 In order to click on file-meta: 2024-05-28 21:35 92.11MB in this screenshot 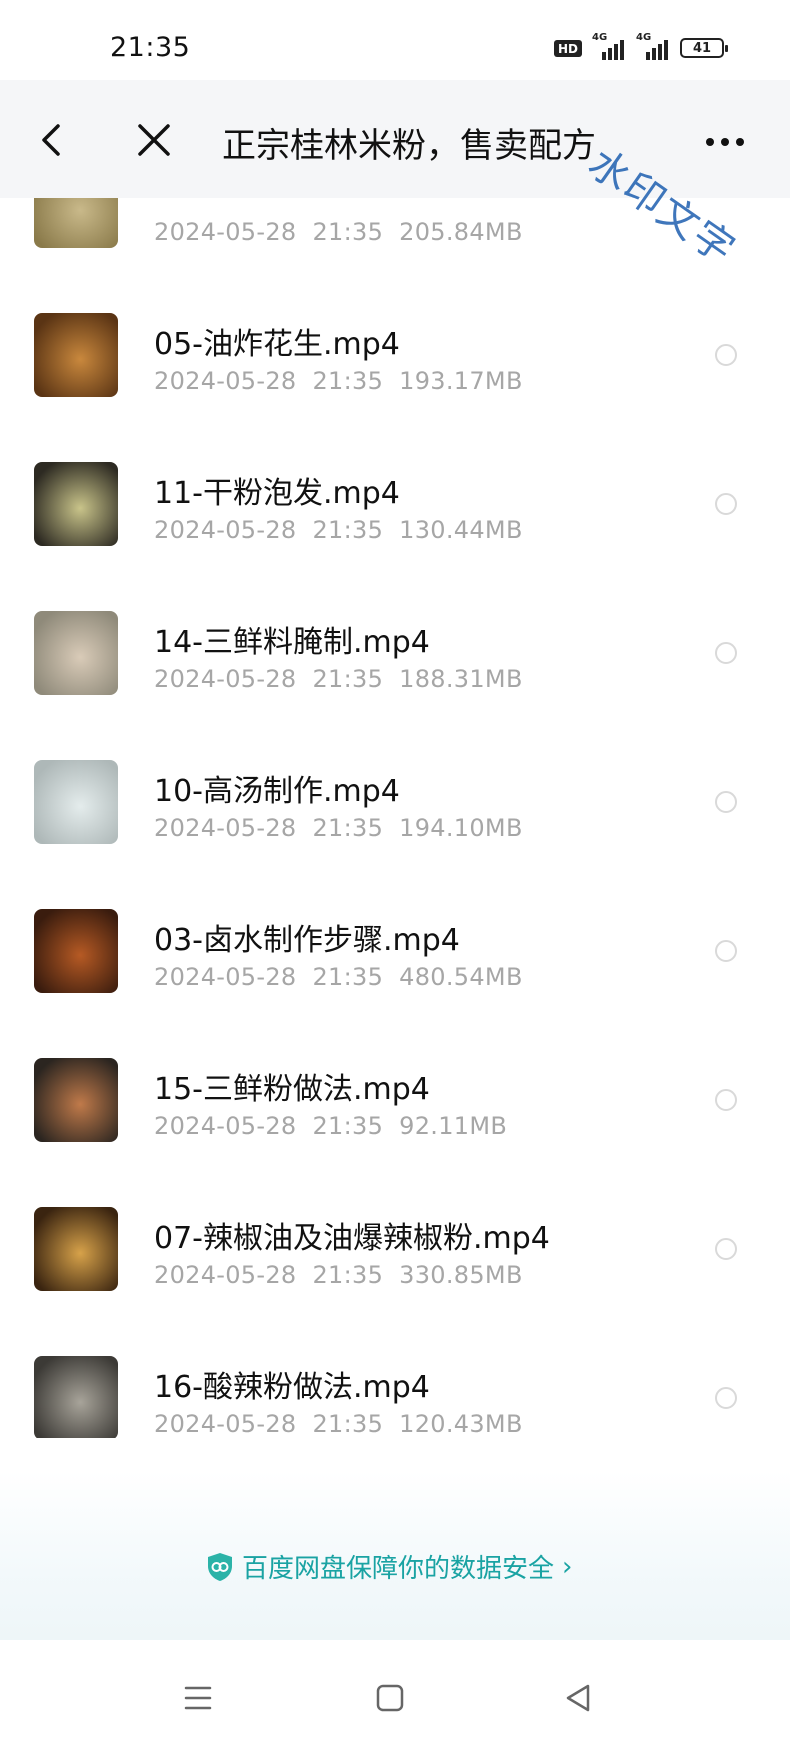, I will do `click(330, 1126)`.